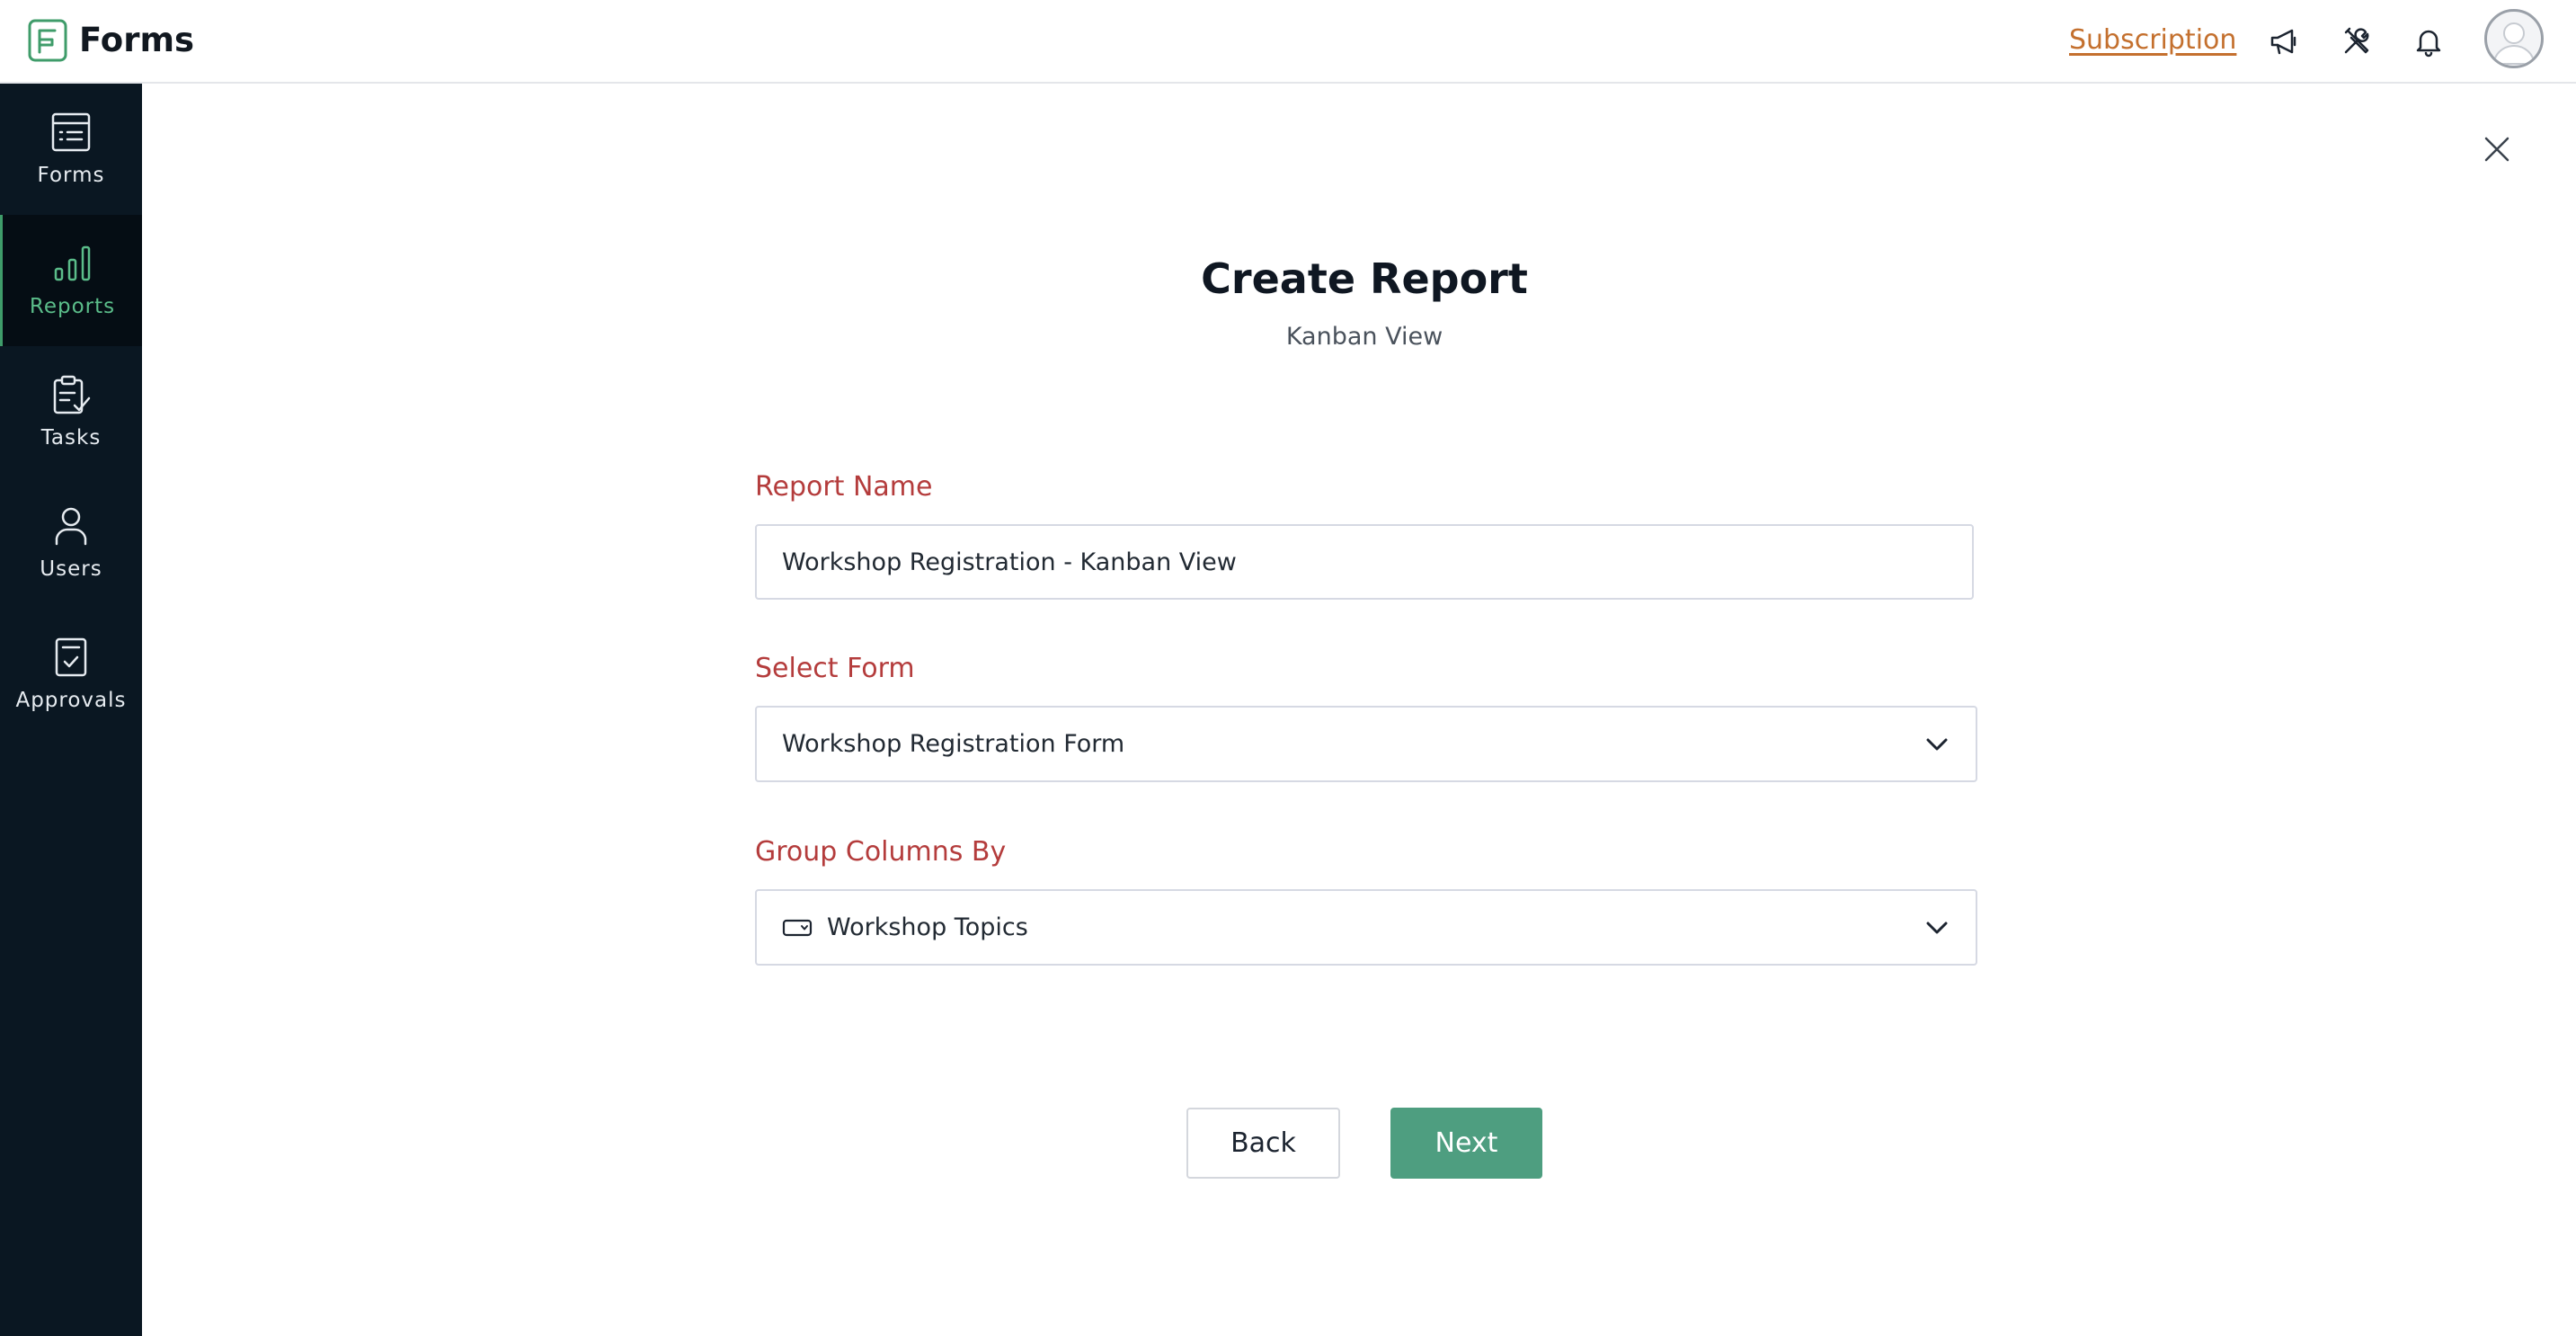  Describe the element at coordinates (927, 927) in the screenshot. I see `group-columns-value: Workshop Topics` at that location.